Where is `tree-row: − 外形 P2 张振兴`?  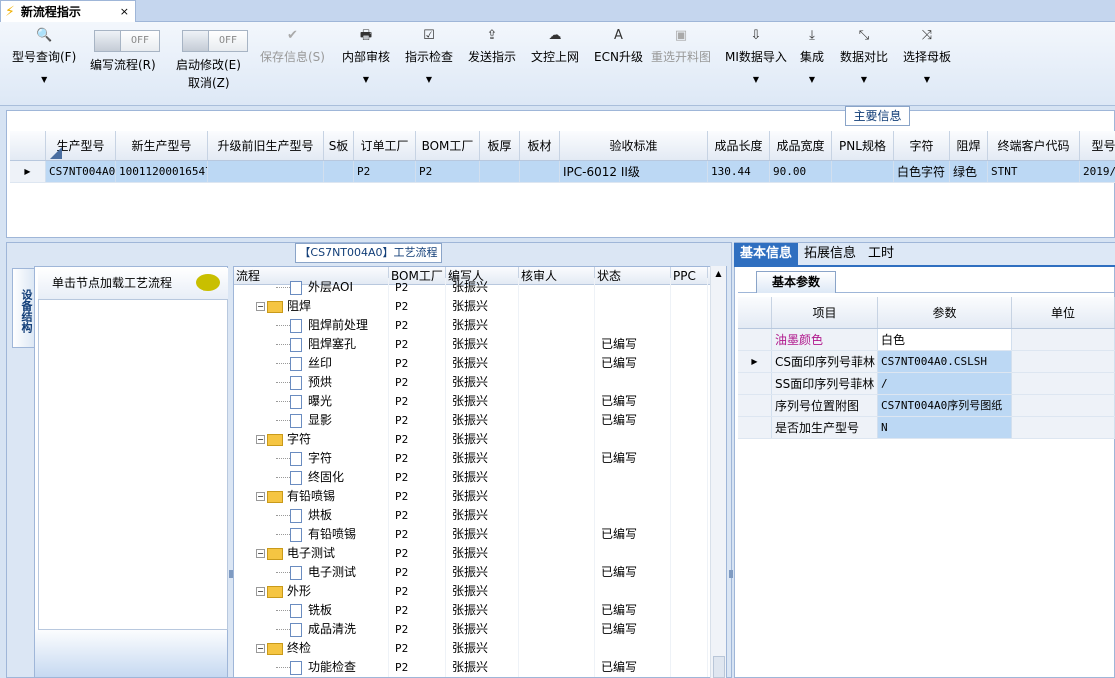
tree-row: − 外形 P2 张振兴 is located at coordinates (480, 591).